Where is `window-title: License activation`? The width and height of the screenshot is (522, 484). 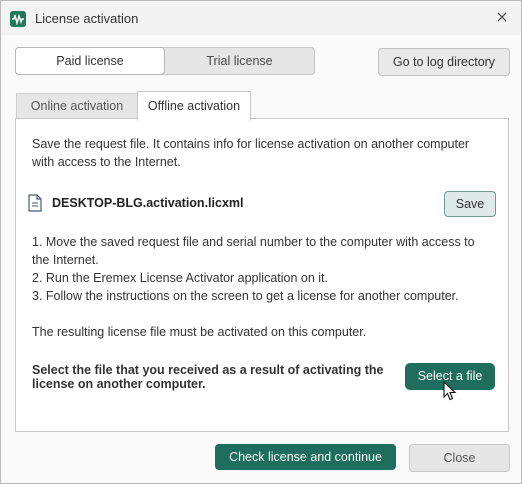 window-title: License activation is located at coordinates (87, 18).